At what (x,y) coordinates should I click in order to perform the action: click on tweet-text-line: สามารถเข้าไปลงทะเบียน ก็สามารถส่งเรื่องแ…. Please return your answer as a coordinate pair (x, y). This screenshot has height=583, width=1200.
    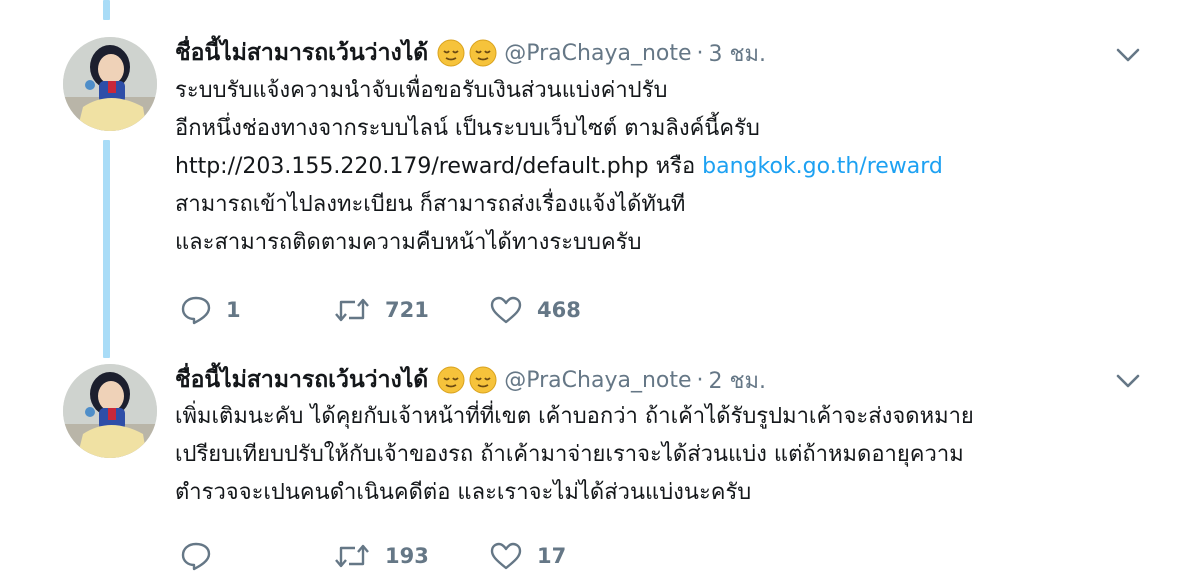
    Looking at the image, I should click on (430, 204).